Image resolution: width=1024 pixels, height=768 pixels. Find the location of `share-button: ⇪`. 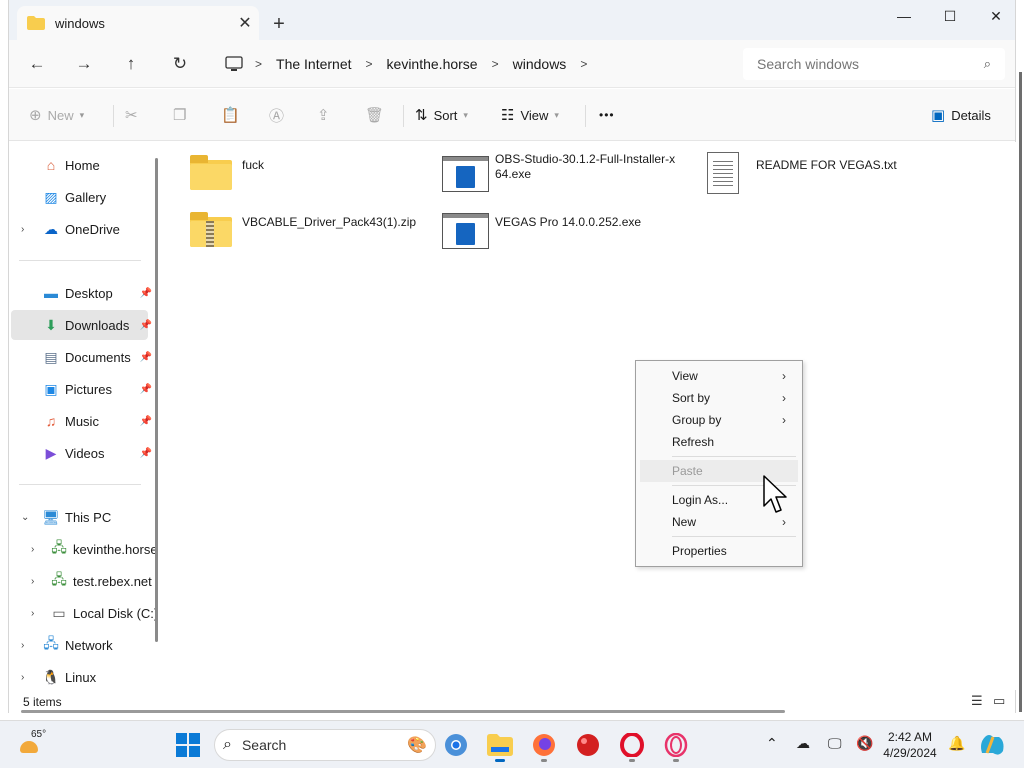

share-button: ⇪ is located at coordinates (326, 115).